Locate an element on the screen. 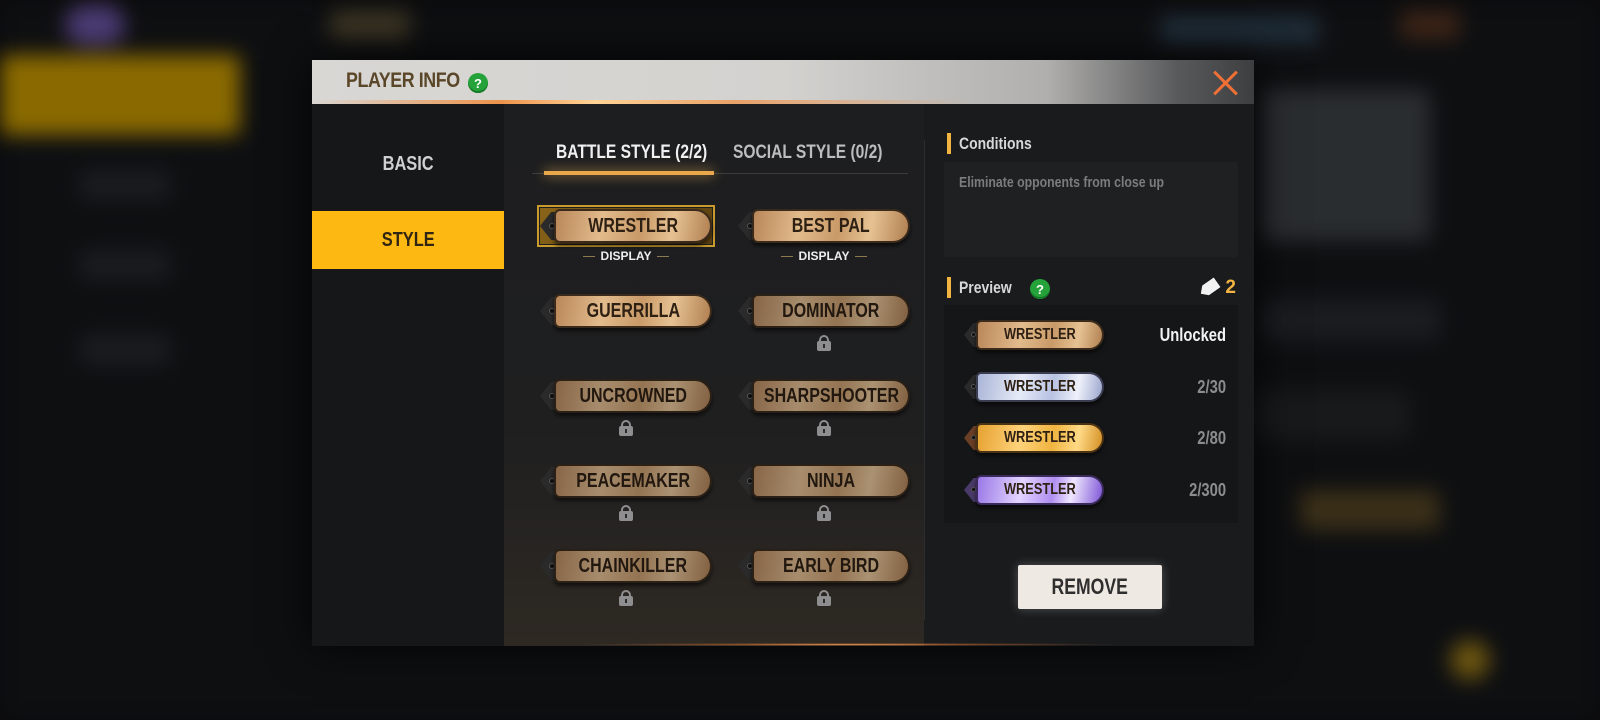 This screenshot has height=720, width=1600. preview-heading: Preview is located at coordinates (985, 287).